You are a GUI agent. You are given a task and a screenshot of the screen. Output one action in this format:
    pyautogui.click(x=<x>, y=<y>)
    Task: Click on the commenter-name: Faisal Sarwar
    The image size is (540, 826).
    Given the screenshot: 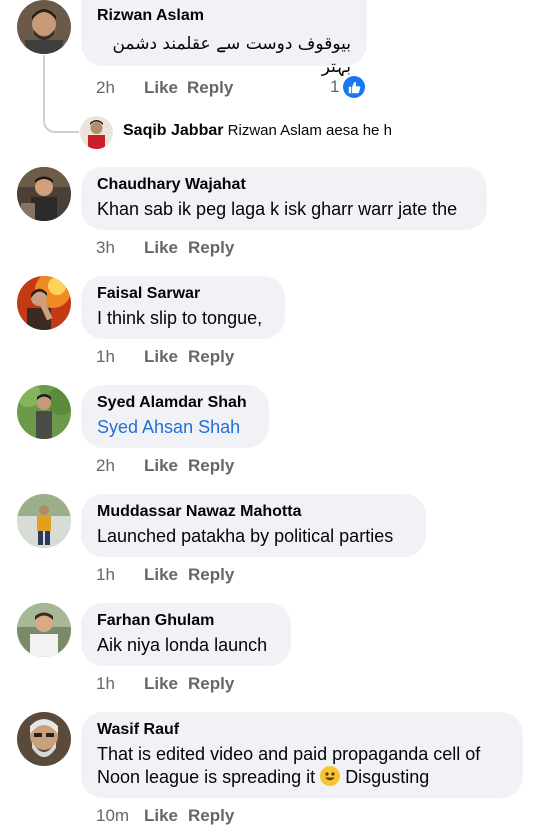 What is the action you would take?
    pyautogui.click(x=183, y=294)
    